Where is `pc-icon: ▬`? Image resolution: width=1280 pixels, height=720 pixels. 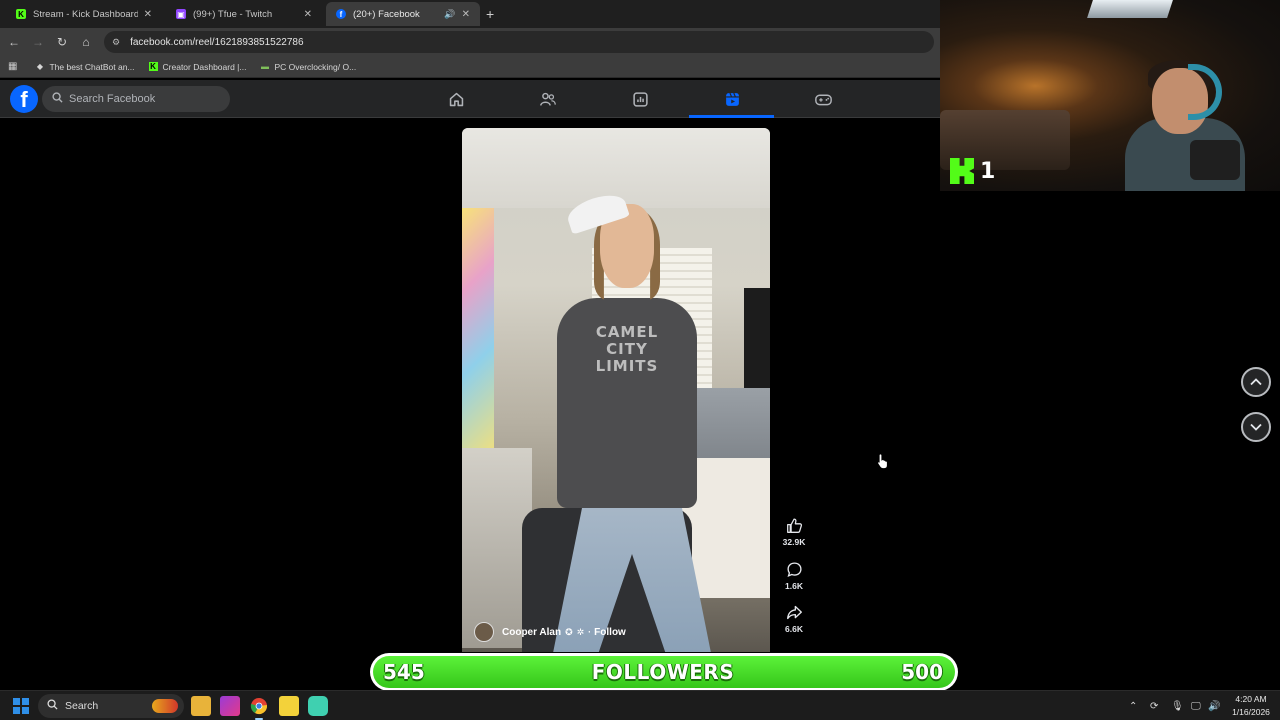
pc-icon: ▬ is located at coordinates (264, 66).